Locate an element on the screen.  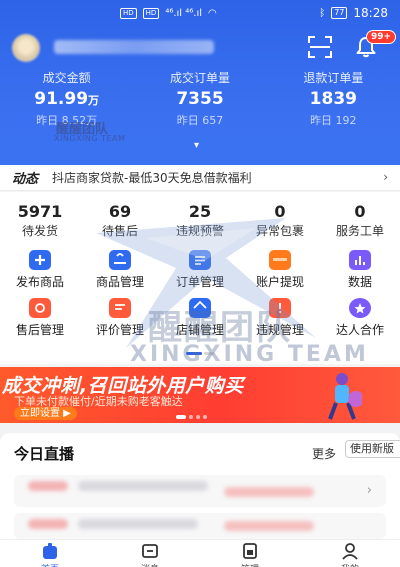
count-number: 25 is located at coordinates (200, 211).